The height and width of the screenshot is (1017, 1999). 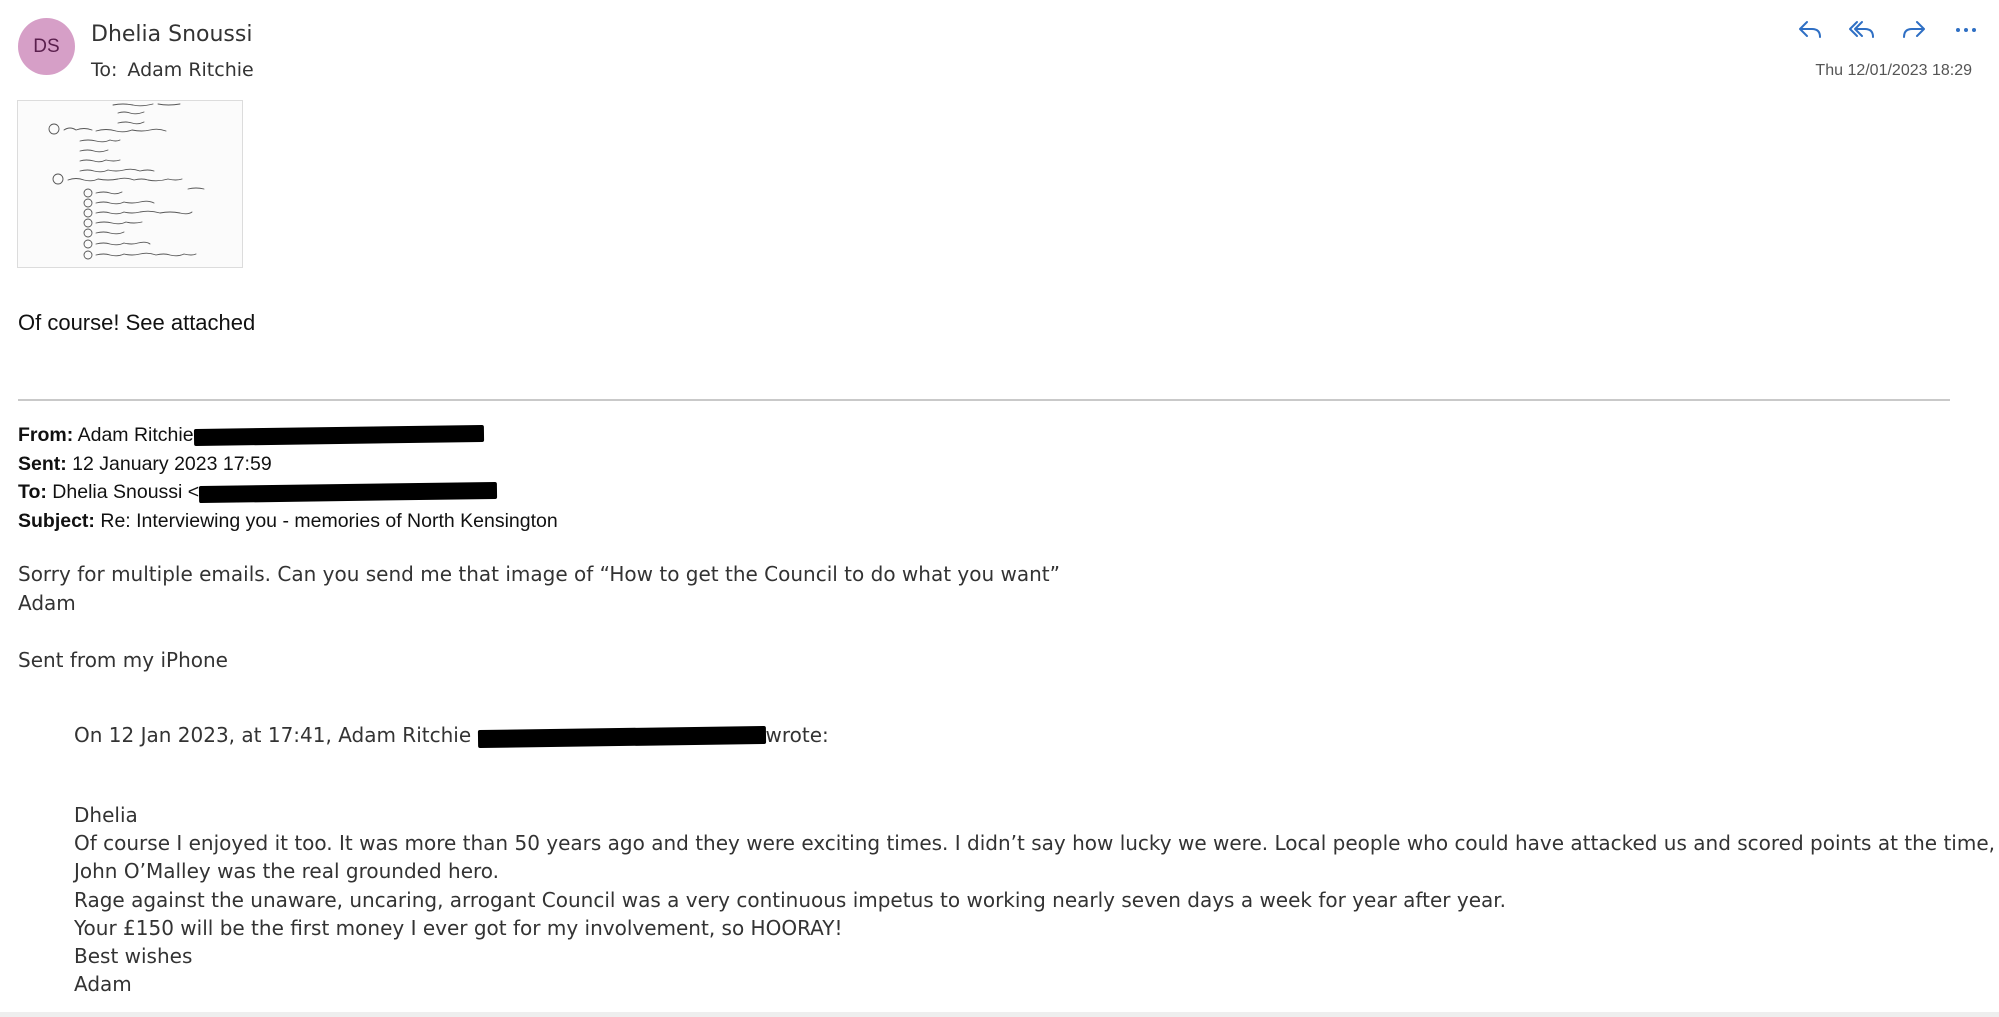 I want to click on sent-value: 12 January 2023 17:59, so click(x=172, y=463).